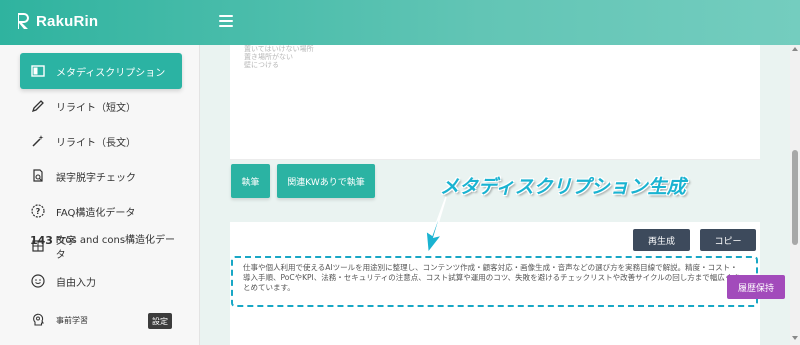 The image size is (800, 345). Describe the element at coordinates (756, 287) in the screenshot. I see `save-history-button: 履歴保持` at that location.